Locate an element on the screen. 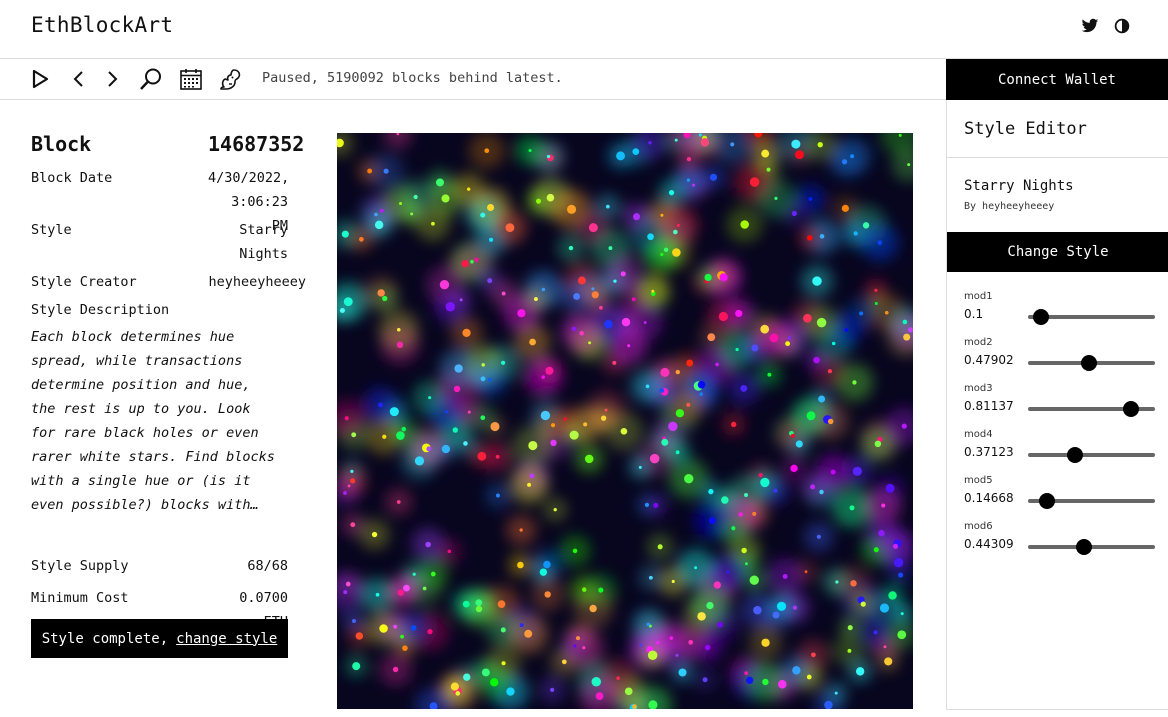  connect-wallet-button: Connect Wallet is located at coordinates (1057, 79).